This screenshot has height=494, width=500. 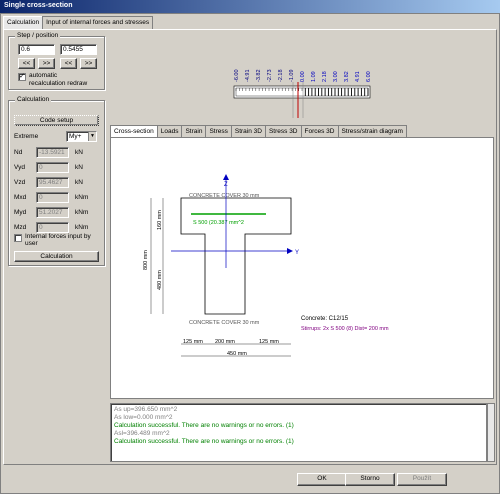 I want to click on title-bar: Single cross-section, so click(x=250, y=6).